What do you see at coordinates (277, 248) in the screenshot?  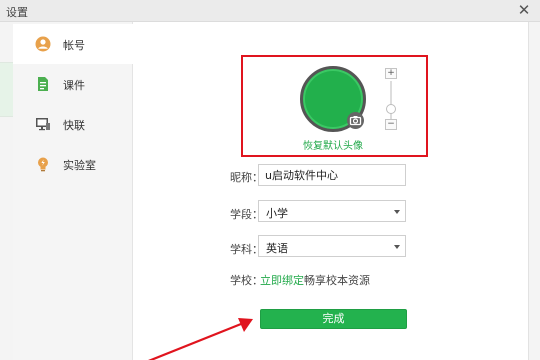 I see `subject-select-value: 英语` at bounding box center [277, 248].